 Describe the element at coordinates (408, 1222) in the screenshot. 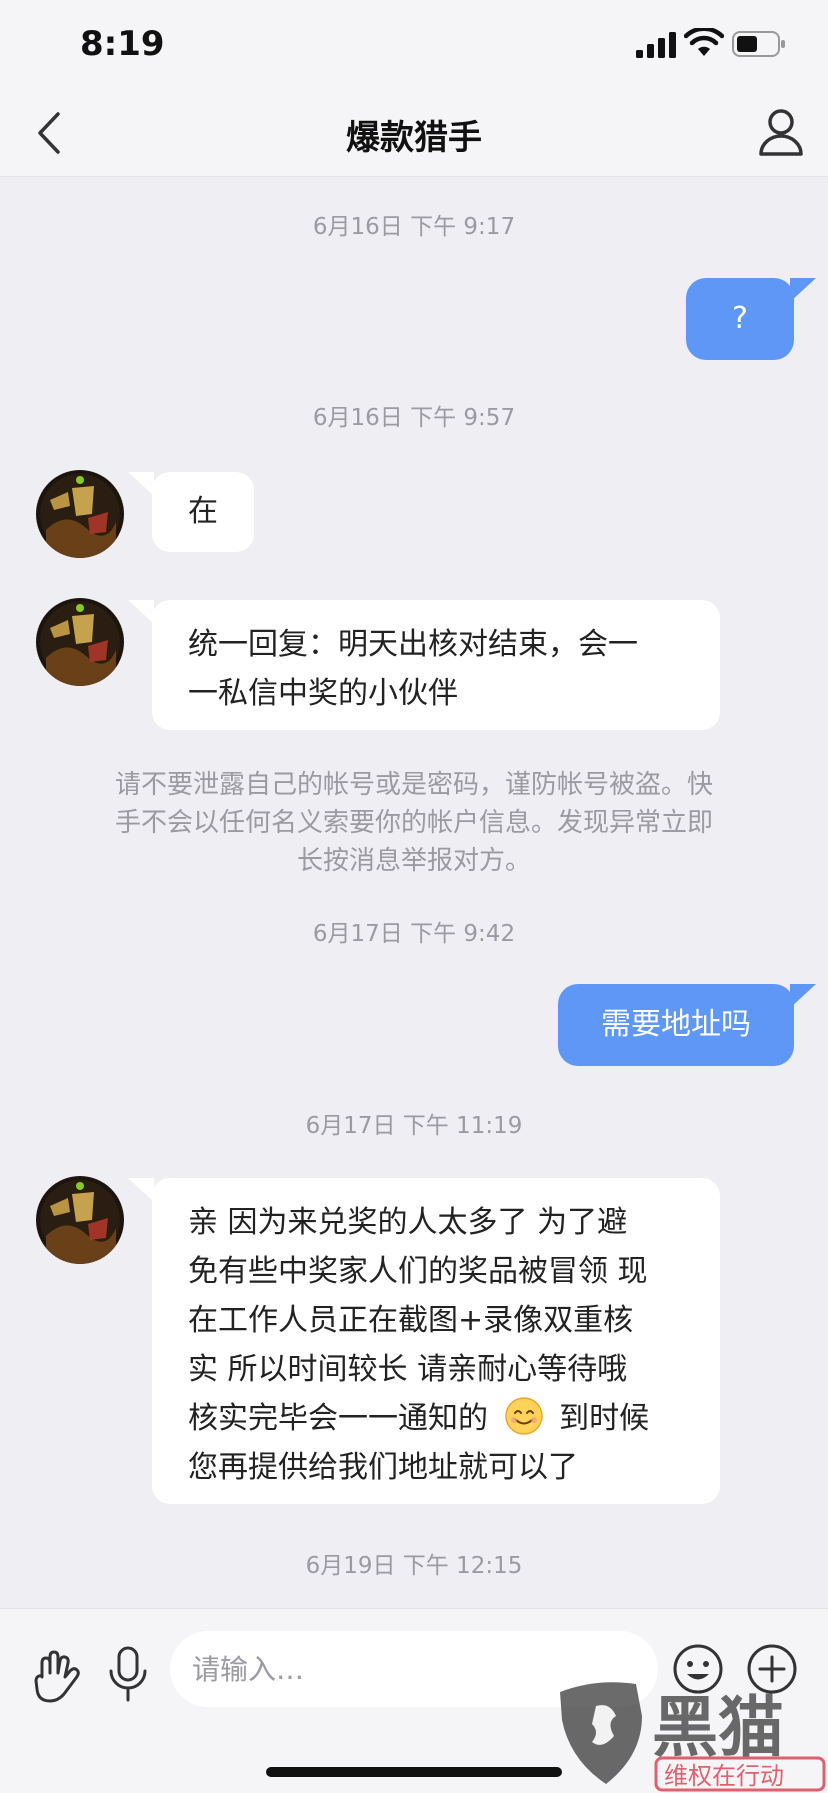

I see `message-text-line: 亲 因为来兑奖的人太多了 为了避` at that location.